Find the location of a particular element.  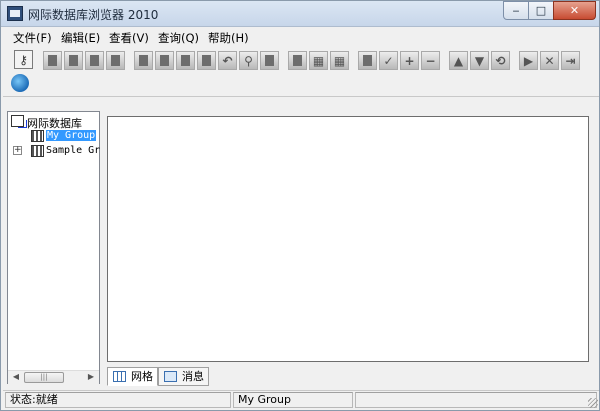

status-group: My Group is located at coordinates (293, 400).